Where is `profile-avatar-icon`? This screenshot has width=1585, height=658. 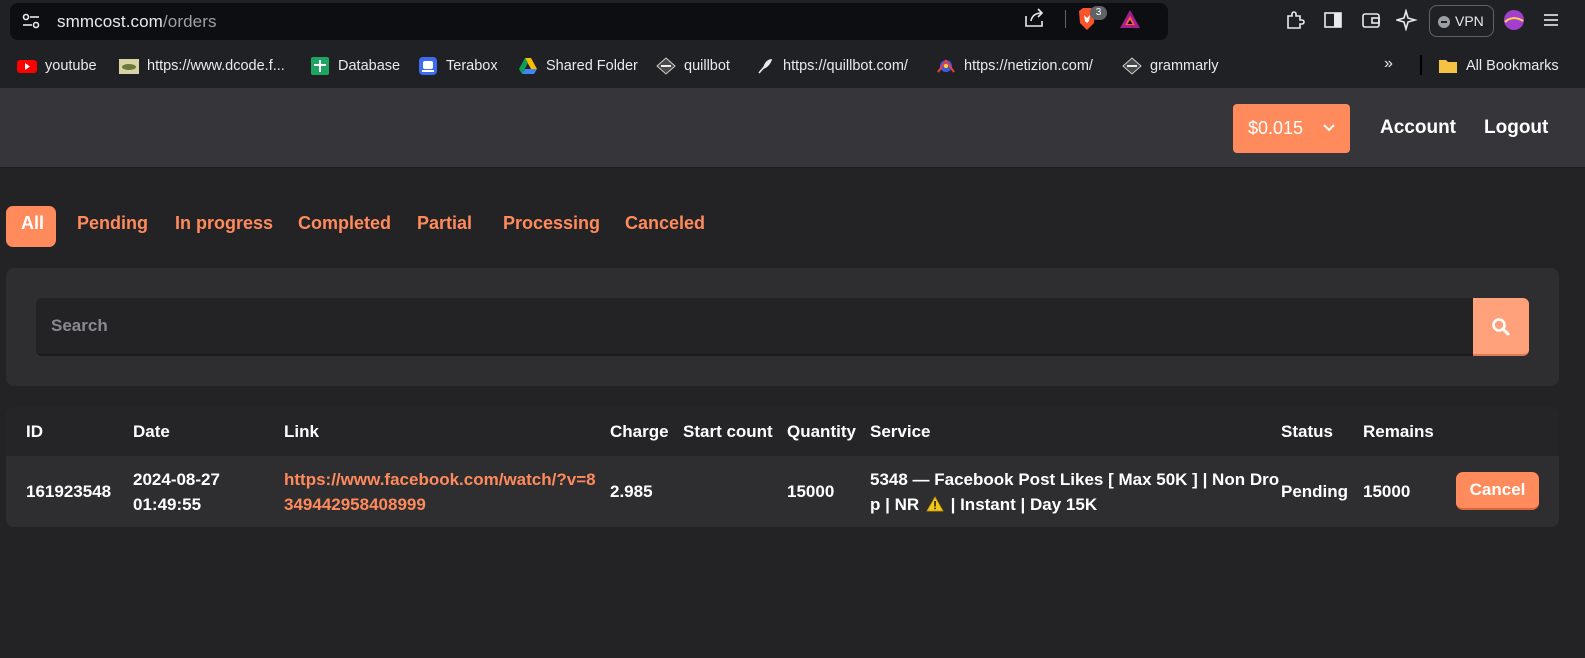 profile-avatar-icon is located at coordinates (1514, 20).